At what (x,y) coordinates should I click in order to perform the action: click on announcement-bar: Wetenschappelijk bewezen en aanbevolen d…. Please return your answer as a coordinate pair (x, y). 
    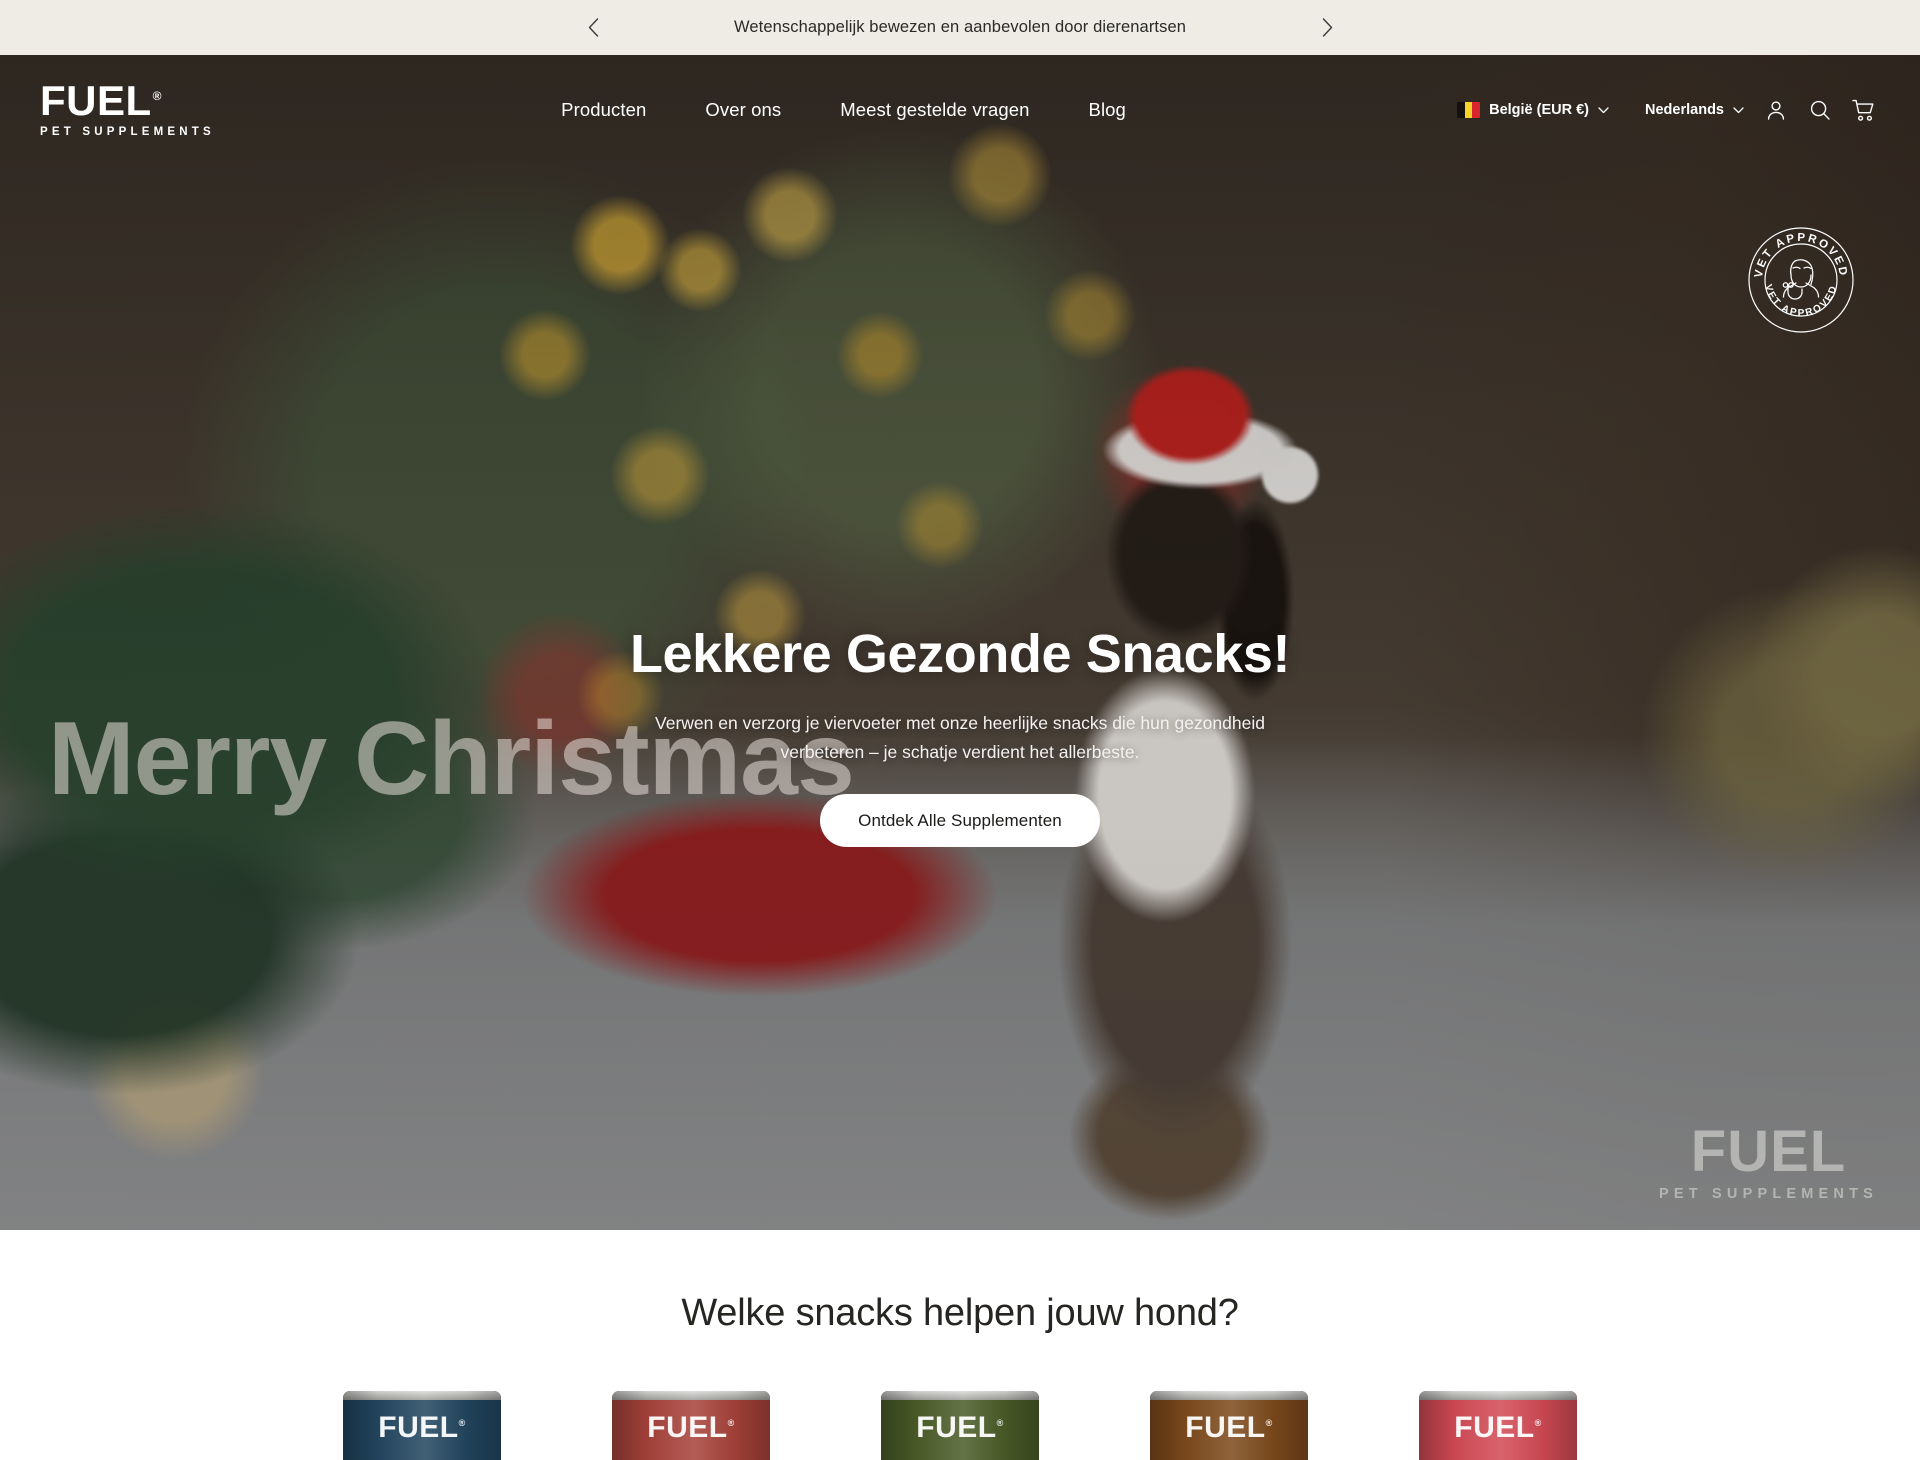
    Looking at the image, I should click on (960, 27).